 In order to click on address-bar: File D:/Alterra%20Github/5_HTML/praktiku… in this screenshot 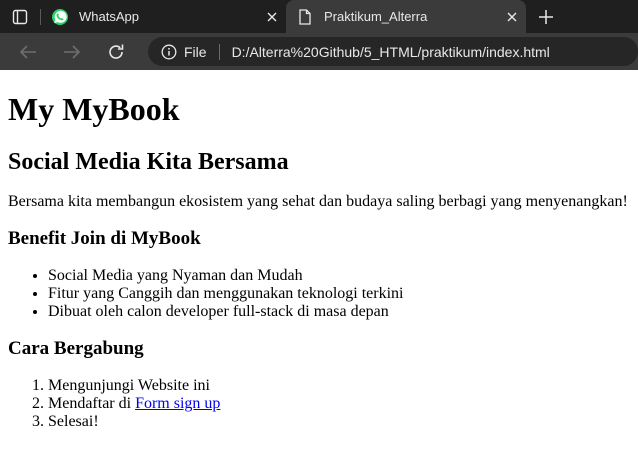, I will do `click(393, 51)`.